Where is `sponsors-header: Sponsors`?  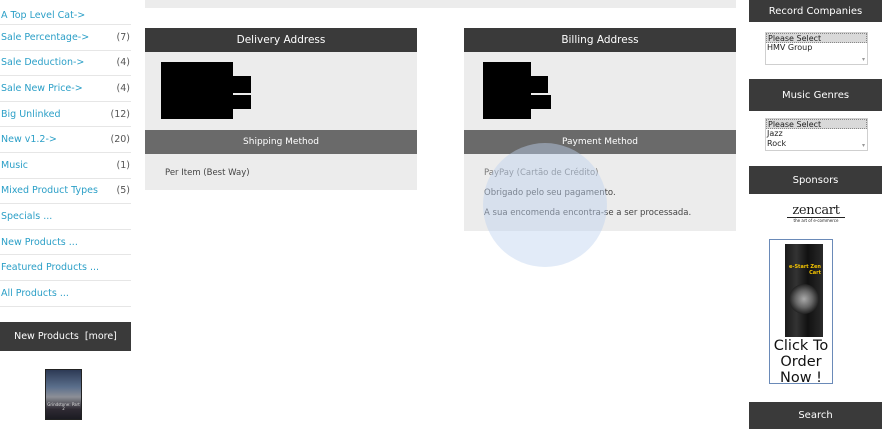
sponsors-header: Sponsors is located at coordinates (815, 180).